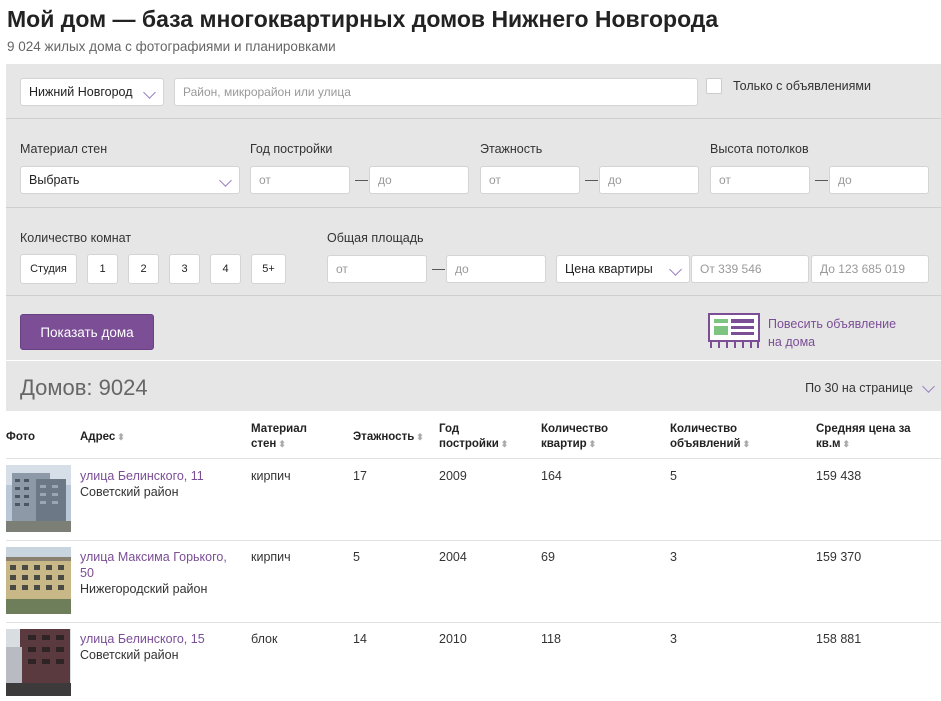 This screenshot has height=701, width=941. I want to click on address-cell: улица Белинского, 11 Советский район, so click(142, 484).